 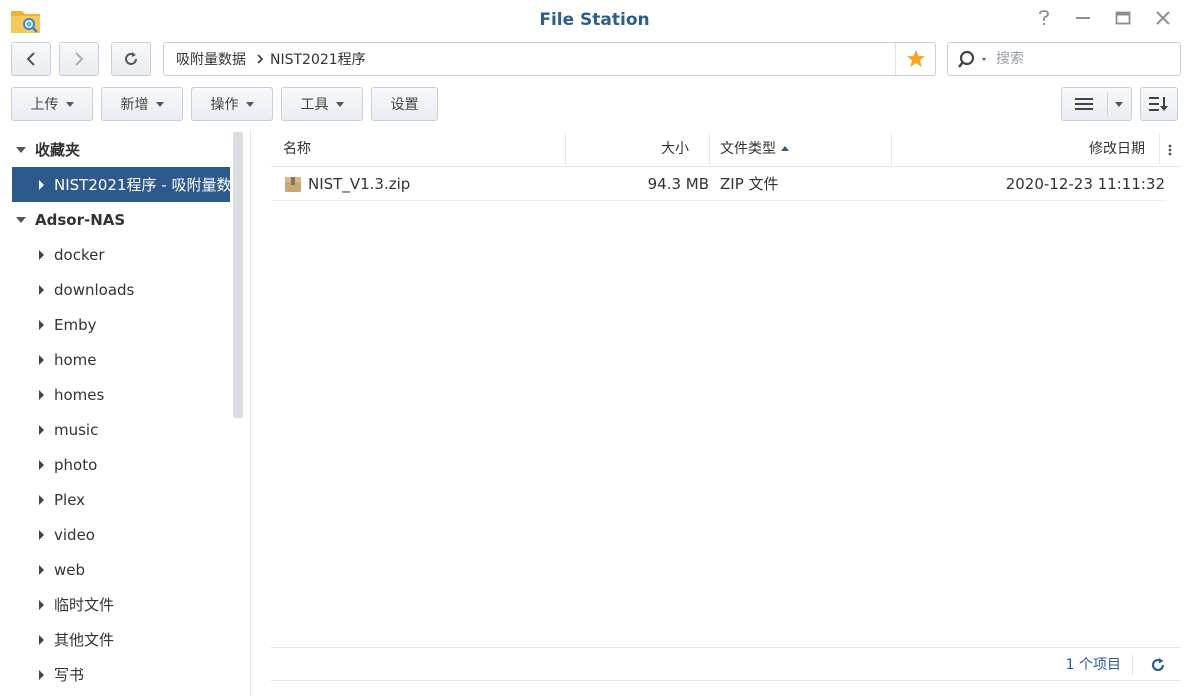 What do you see at coordinates (1083, 20) in the screenshot?
I see `minimize-icon` at bounding box center [1083, 20].